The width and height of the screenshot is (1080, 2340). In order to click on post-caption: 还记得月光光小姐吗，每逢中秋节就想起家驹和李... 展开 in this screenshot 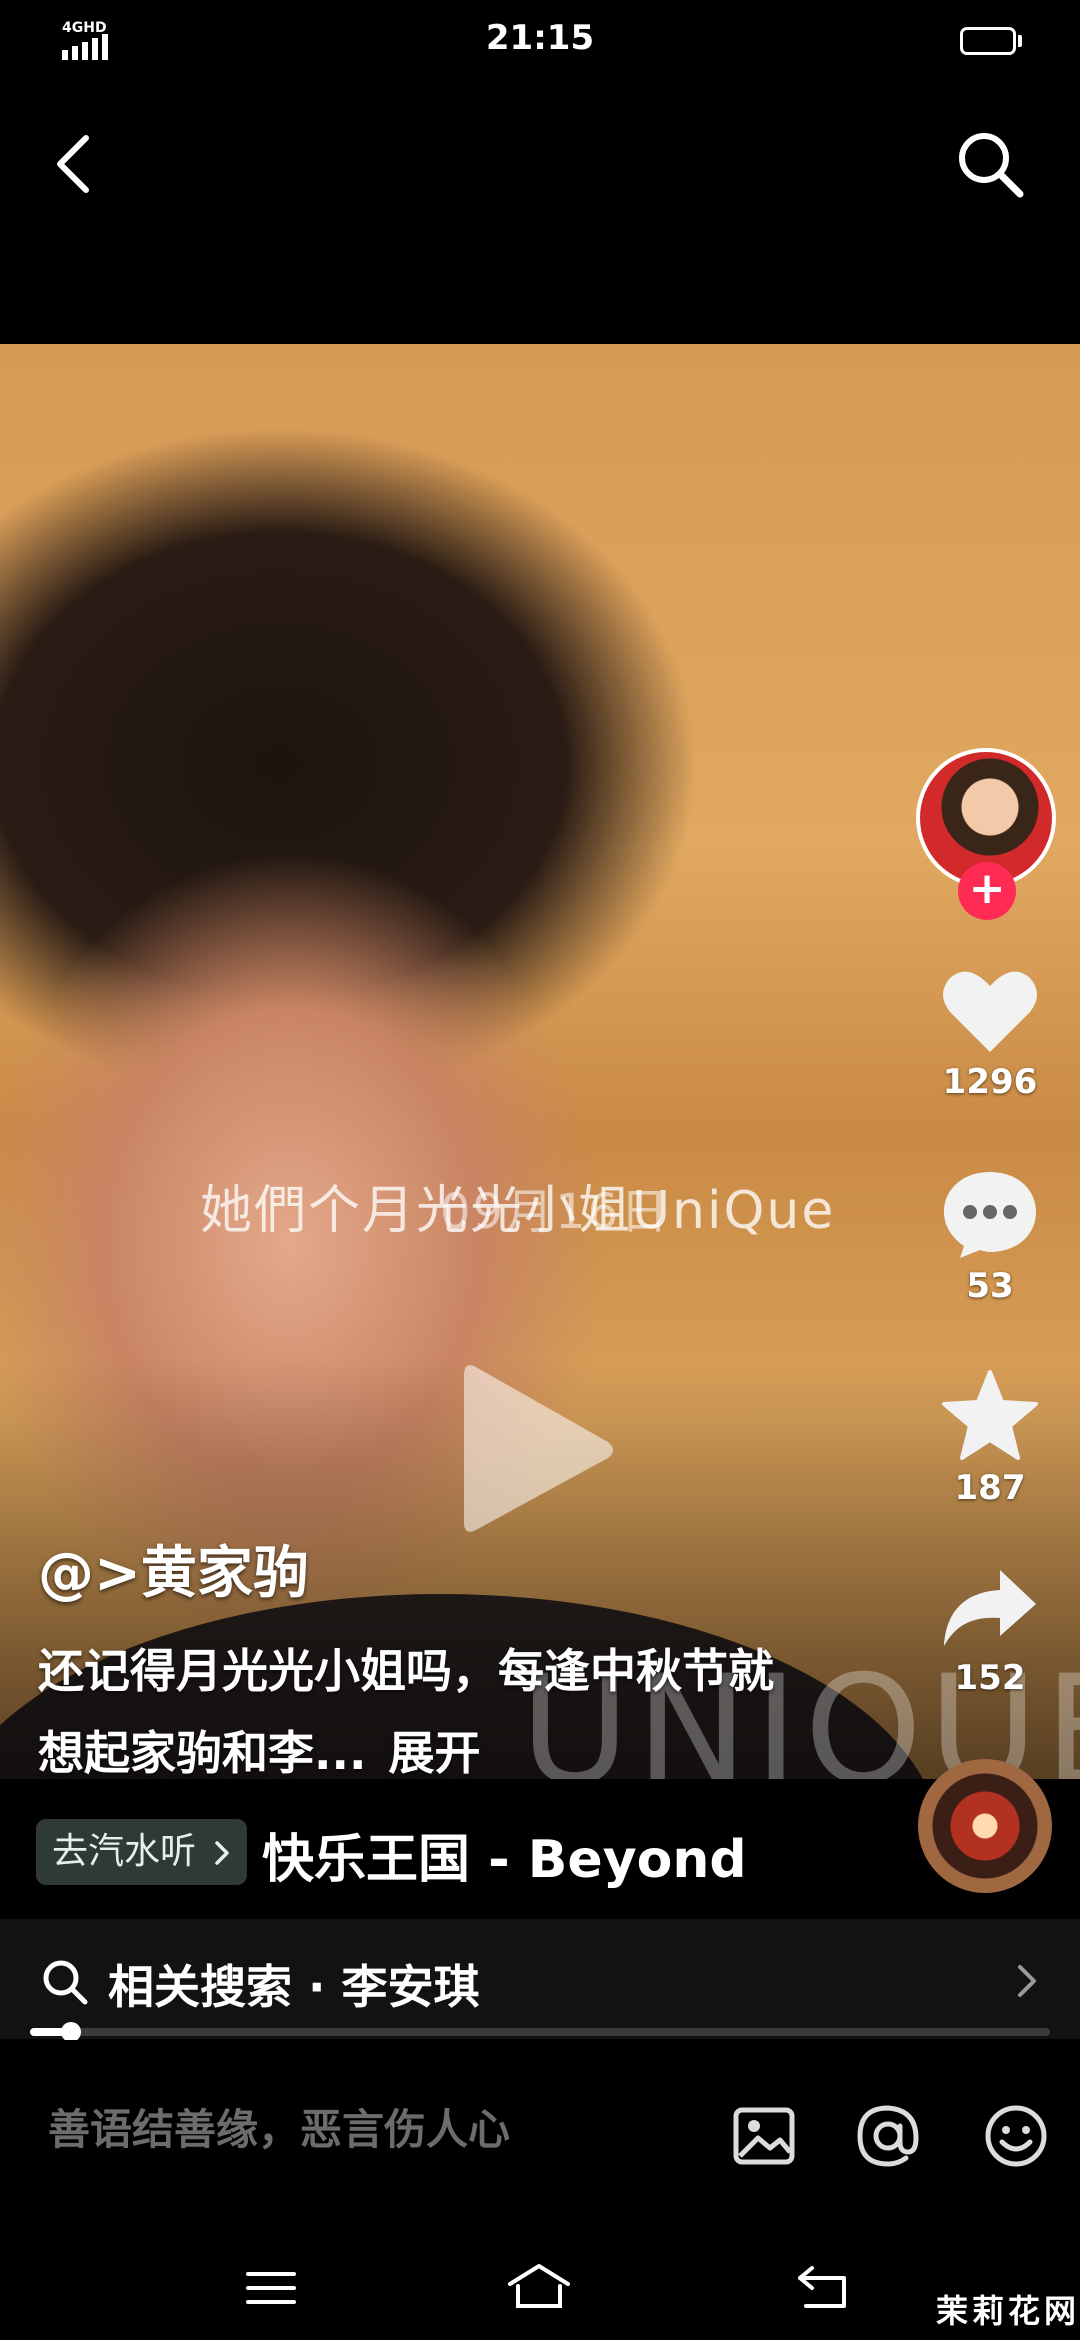, I will do `click(428, 1712)`.